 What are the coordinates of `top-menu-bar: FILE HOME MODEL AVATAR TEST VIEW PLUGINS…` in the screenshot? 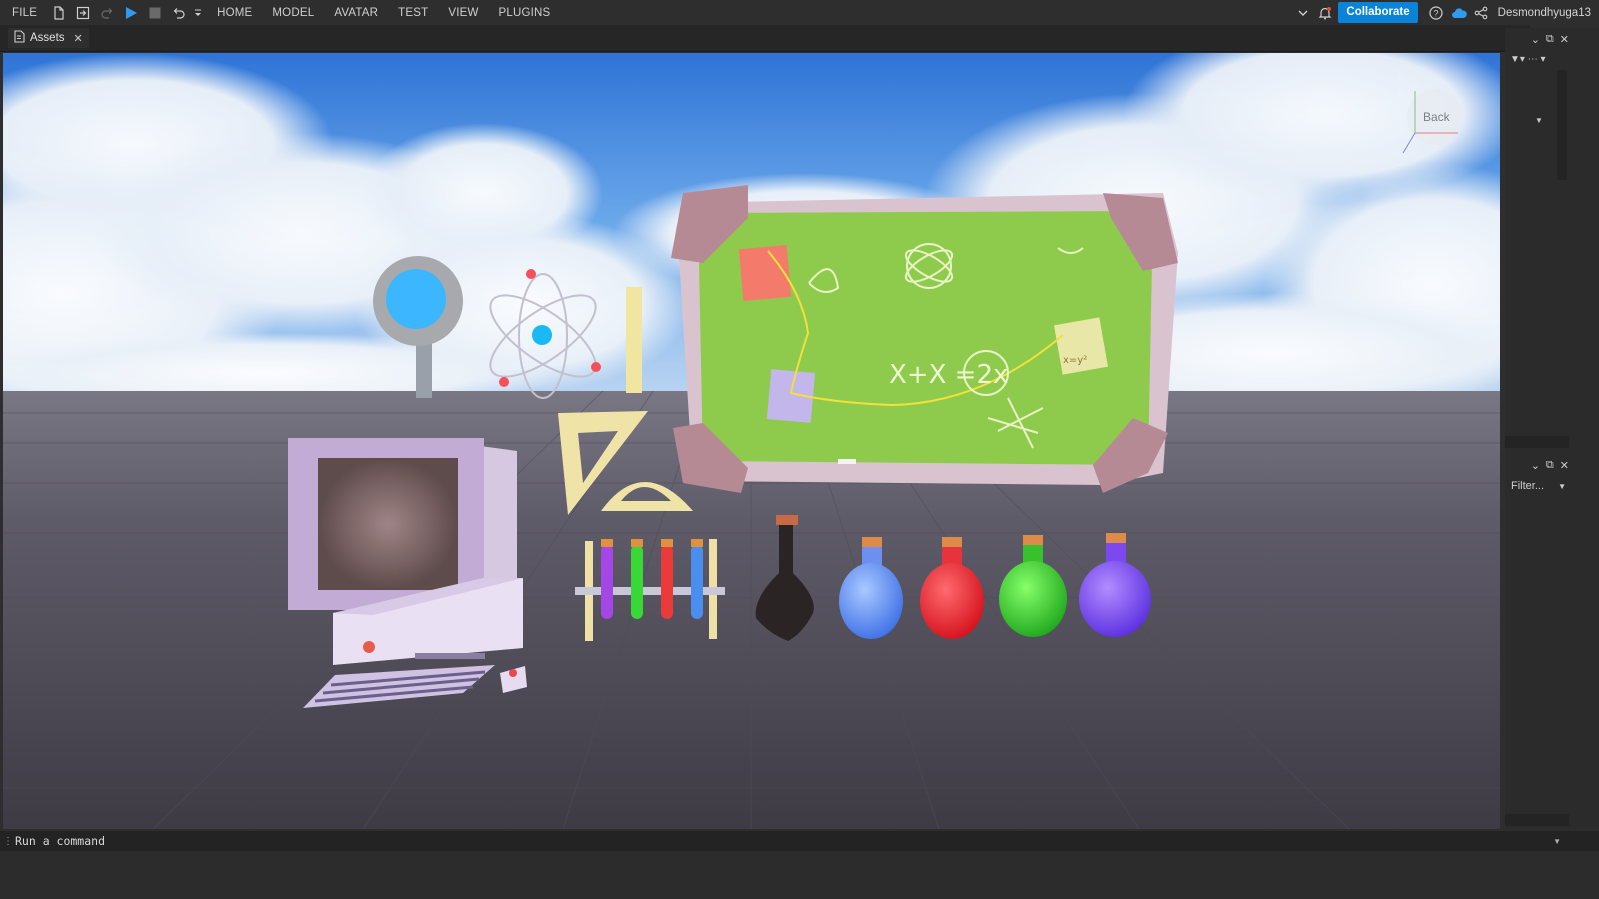 It's located at (799, 12).